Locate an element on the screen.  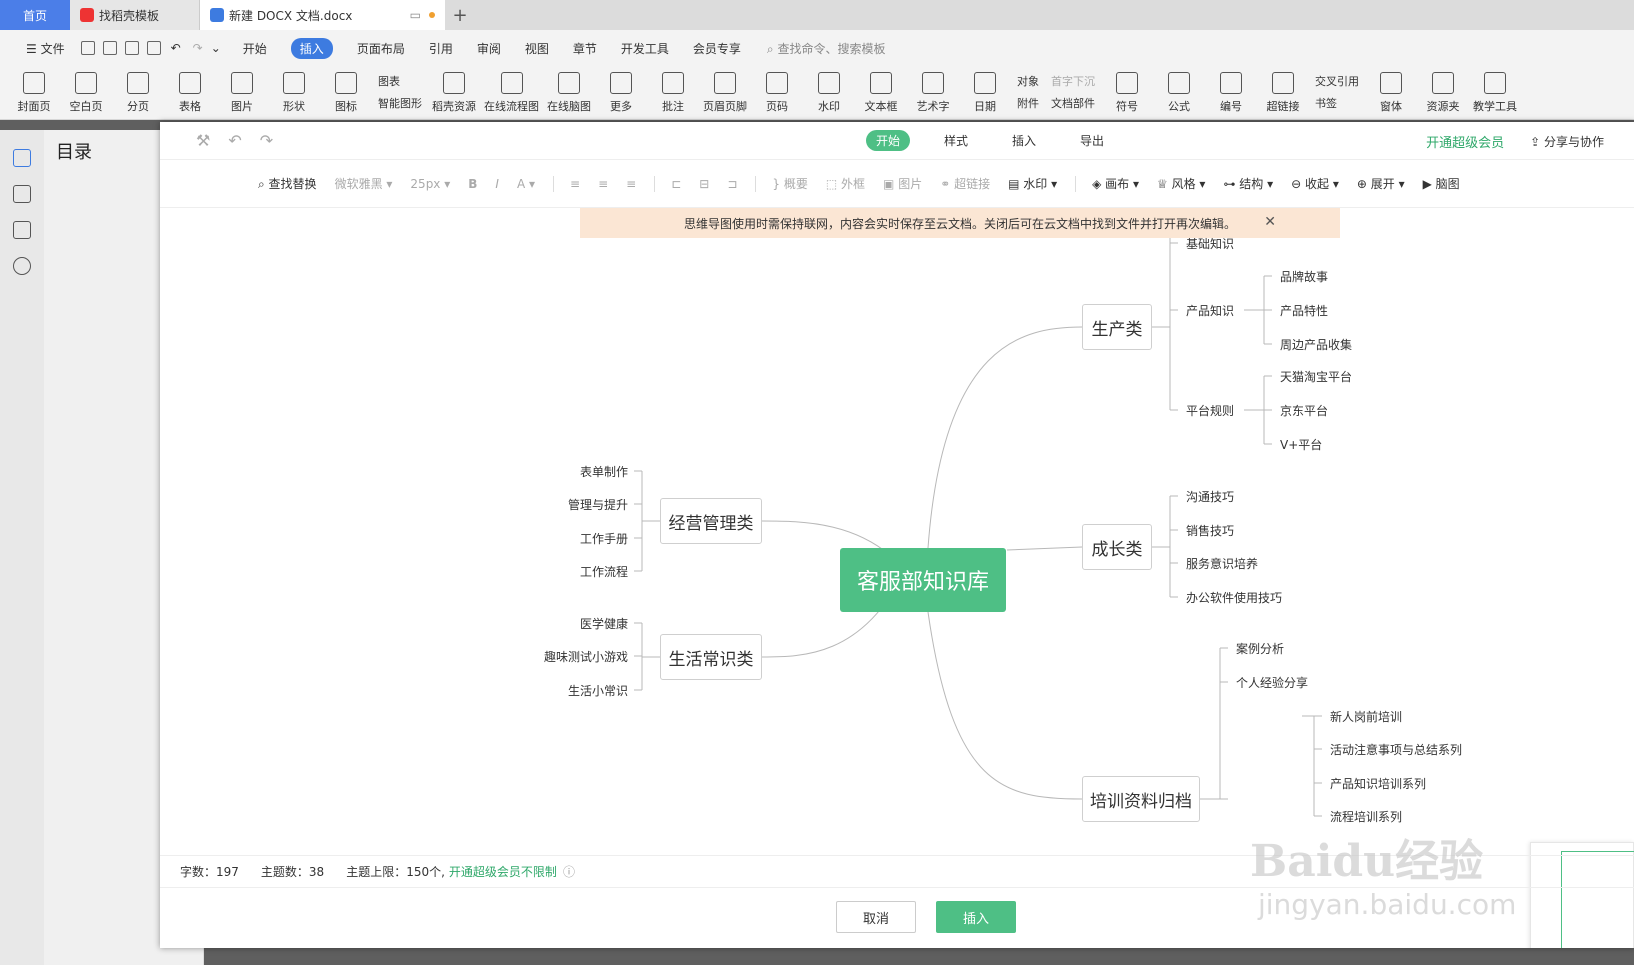
dialog-tab-style: 样式 is located at coordinates (956, 140).